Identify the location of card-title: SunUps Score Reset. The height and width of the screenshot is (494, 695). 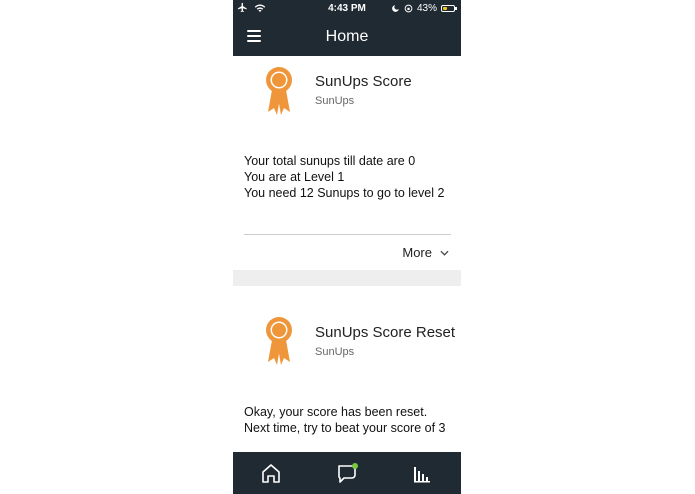
(385, 332).